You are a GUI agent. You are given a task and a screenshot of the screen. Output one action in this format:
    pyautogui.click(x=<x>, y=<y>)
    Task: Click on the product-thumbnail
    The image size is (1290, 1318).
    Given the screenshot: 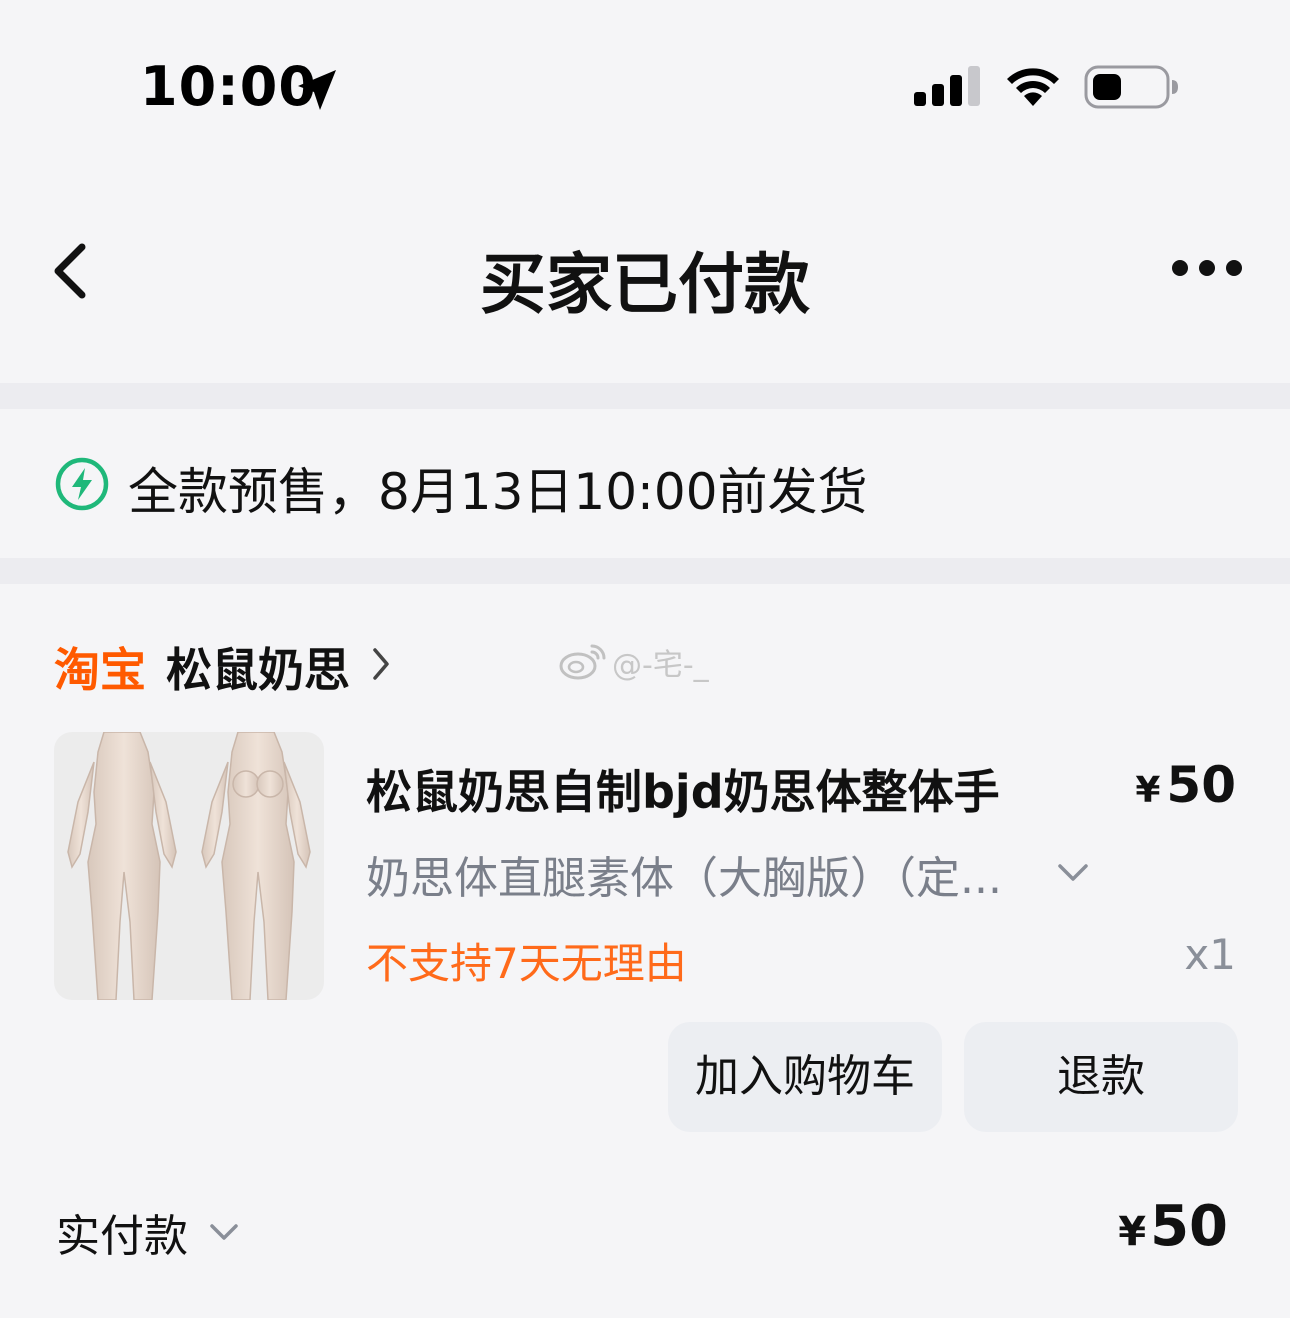 What is the action you would take?
    pyautogui.click(x=189, y=866)
    